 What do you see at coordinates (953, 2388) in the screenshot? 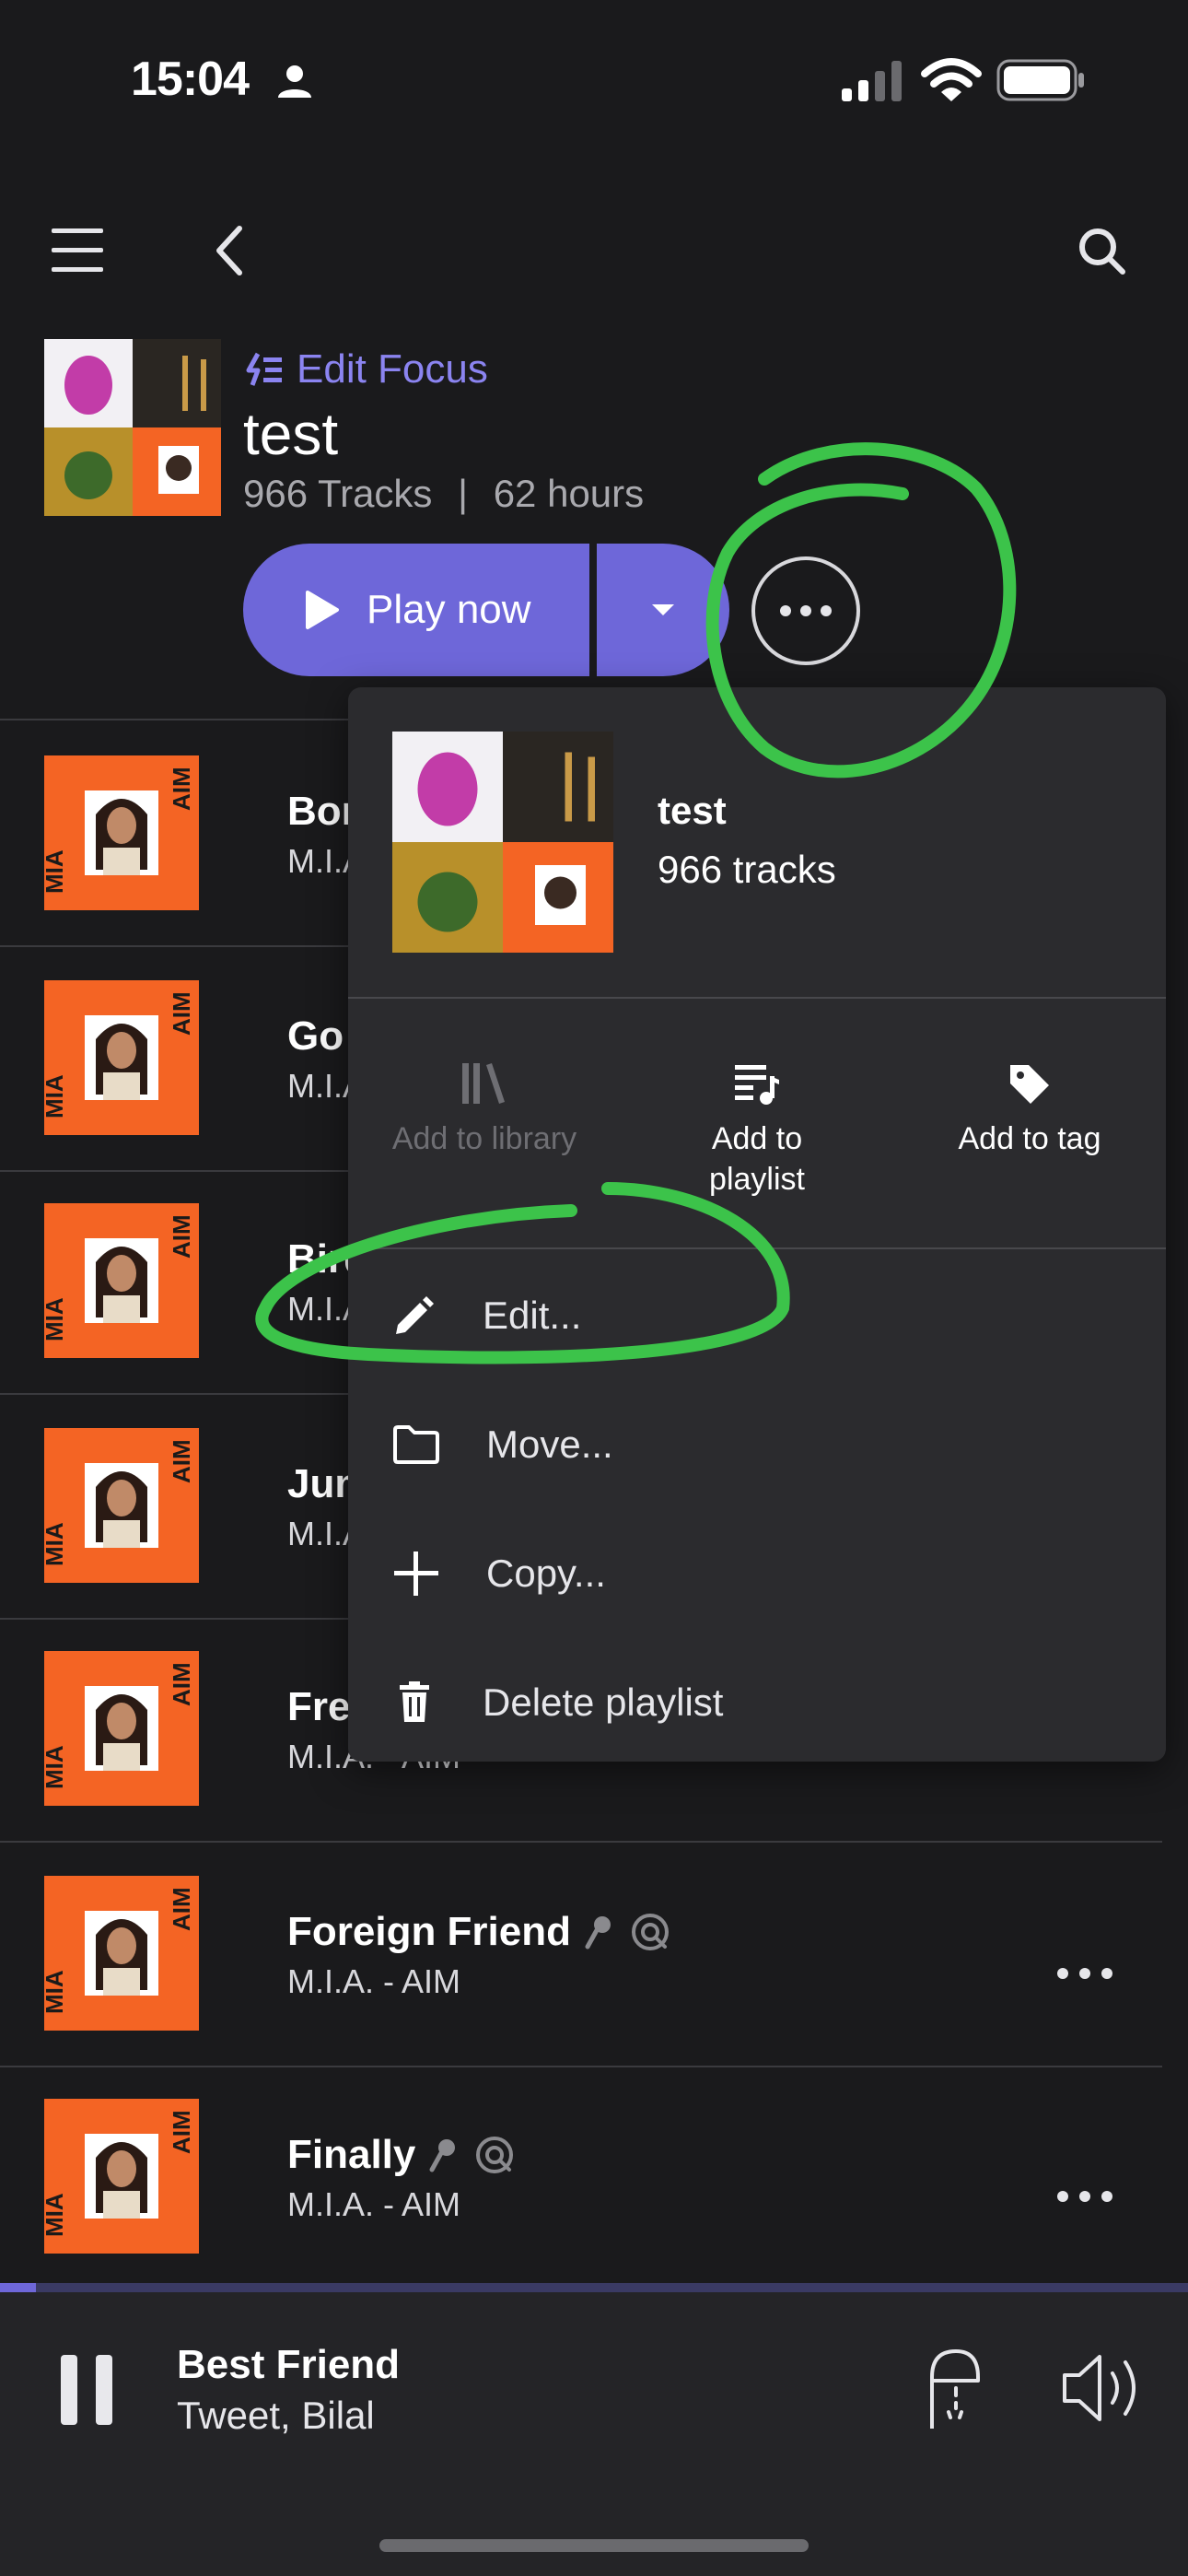
I see `cast-icon` at bounding box center [953, 2388].